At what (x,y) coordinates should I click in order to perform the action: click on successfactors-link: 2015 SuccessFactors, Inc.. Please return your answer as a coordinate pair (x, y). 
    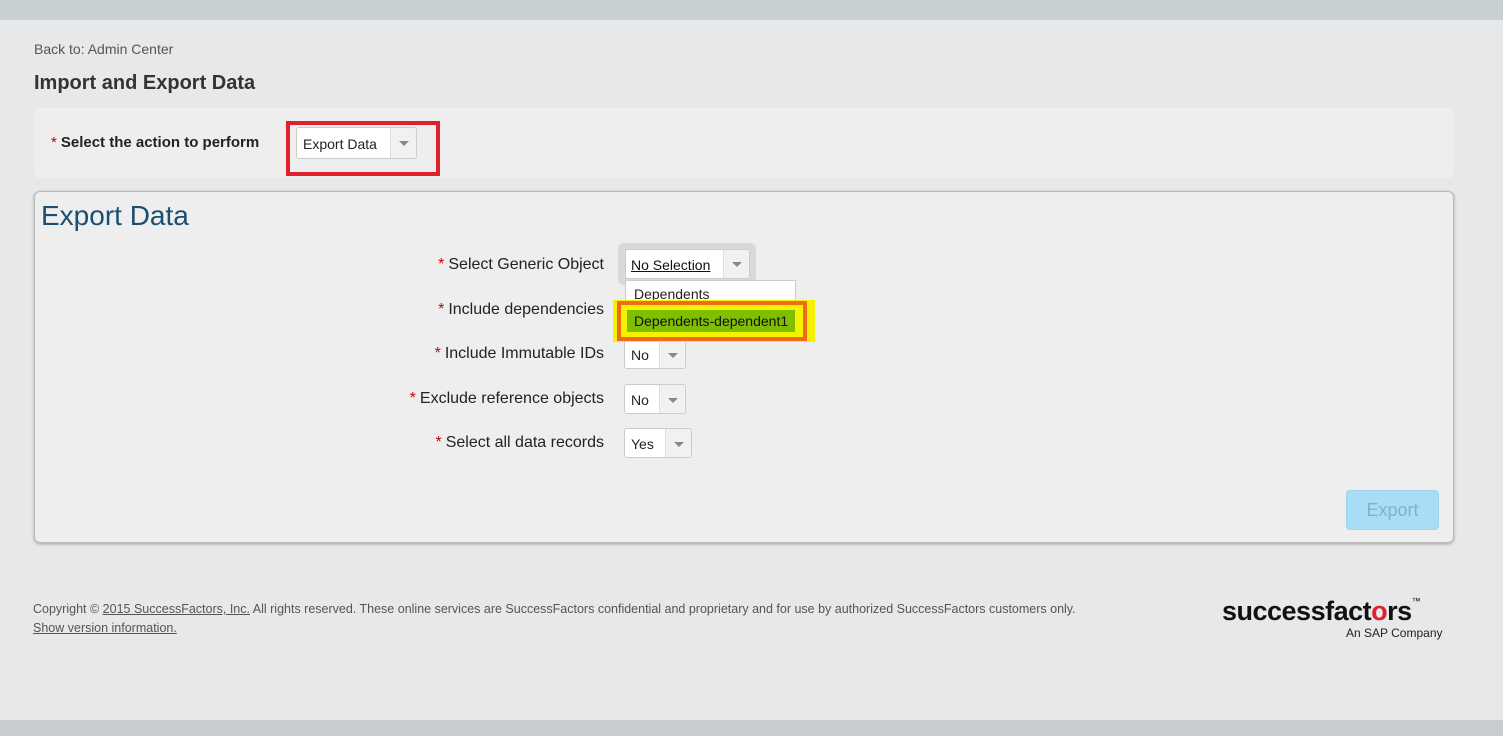
    Looking at the image, I should click on (176, 609).